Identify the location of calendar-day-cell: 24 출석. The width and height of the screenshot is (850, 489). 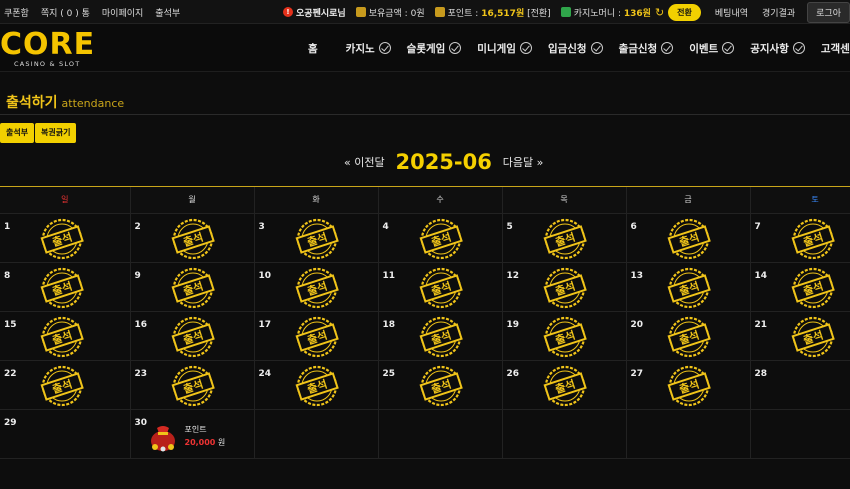
(316, 385).